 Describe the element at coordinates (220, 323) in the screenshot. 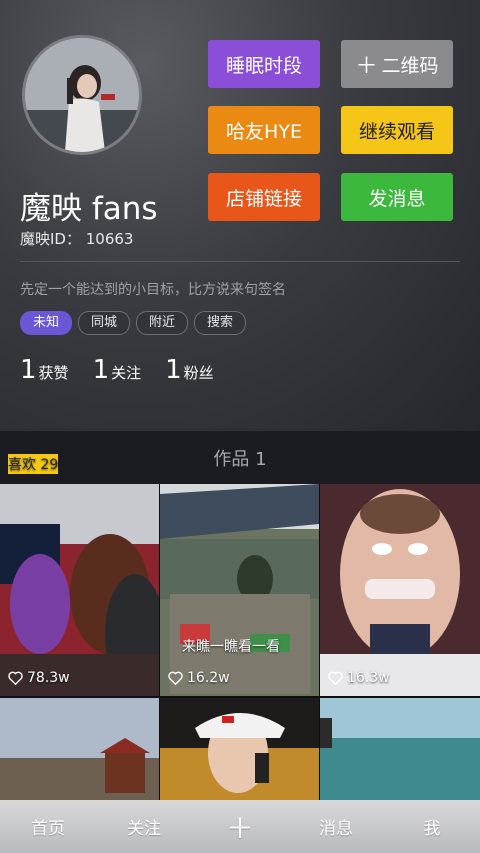

I see `tag-search: 搜索` at that location.